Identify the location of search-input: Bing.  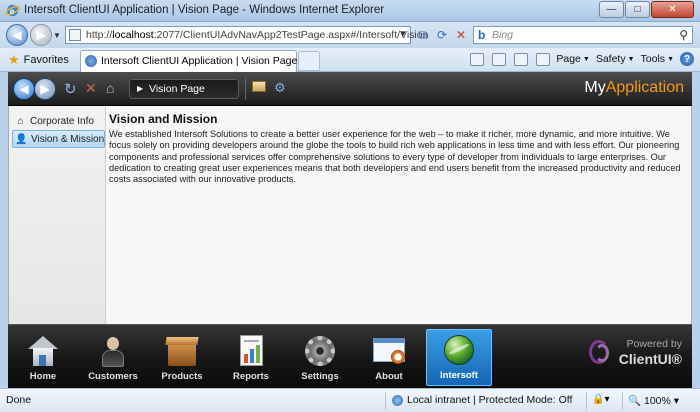
(502, 35).